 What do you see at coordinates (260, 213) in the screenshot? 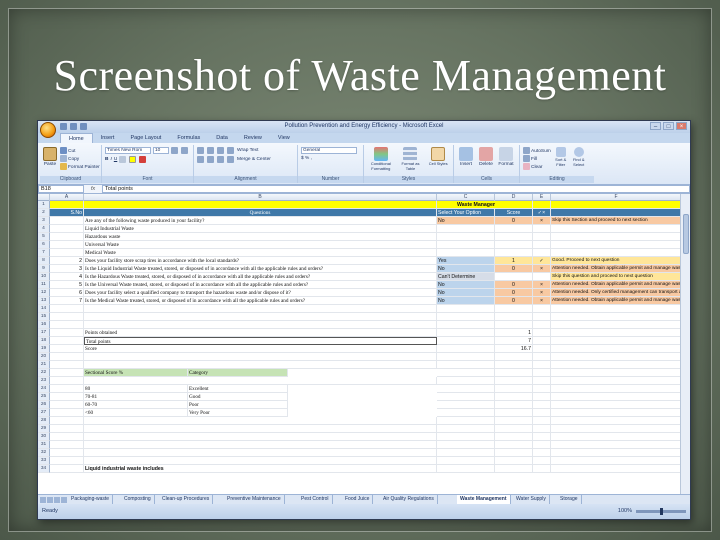
I see `cell-b: Questions` at bounding box center [260, 213].